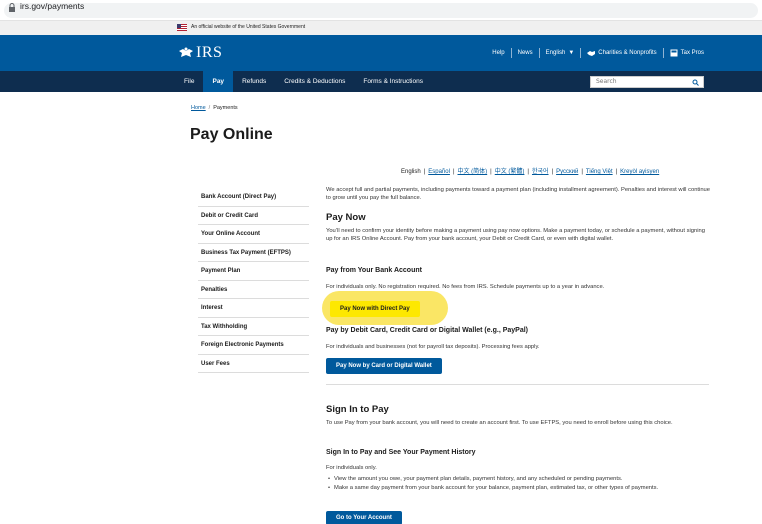 This screenshot has width=762, height=524. Describe the element at coordinates (364, 517) in the screenshot. I see `go-to-account-button: Go to Your Account` at that location.